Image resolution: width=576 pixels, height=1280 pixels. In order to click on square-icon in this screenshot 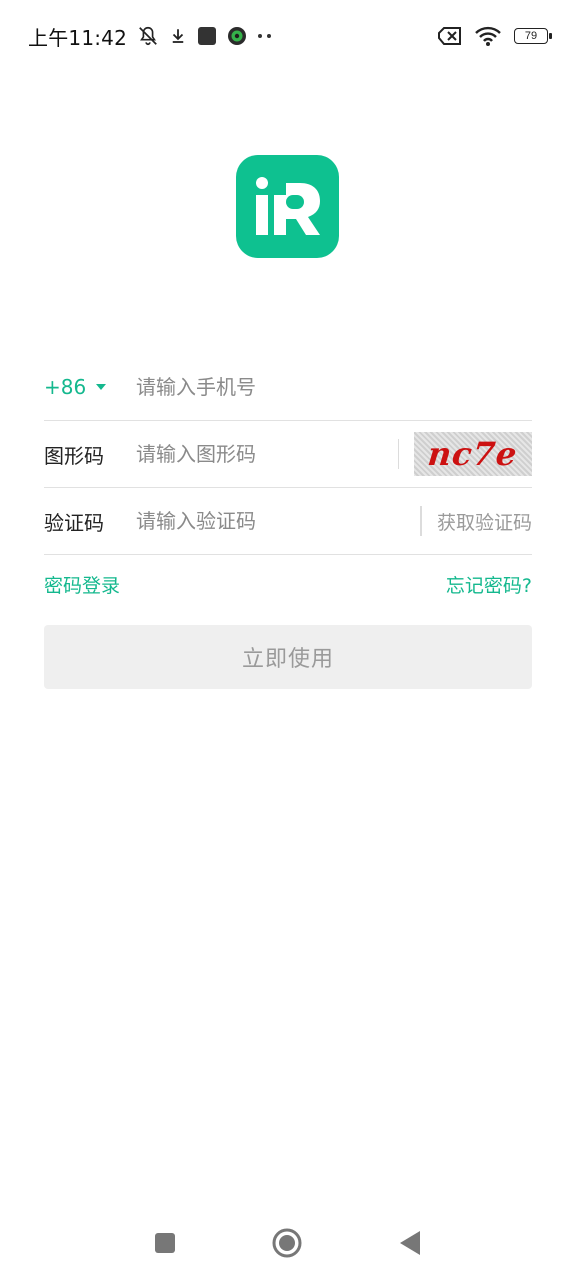, I will do `click(165, 1243)`.